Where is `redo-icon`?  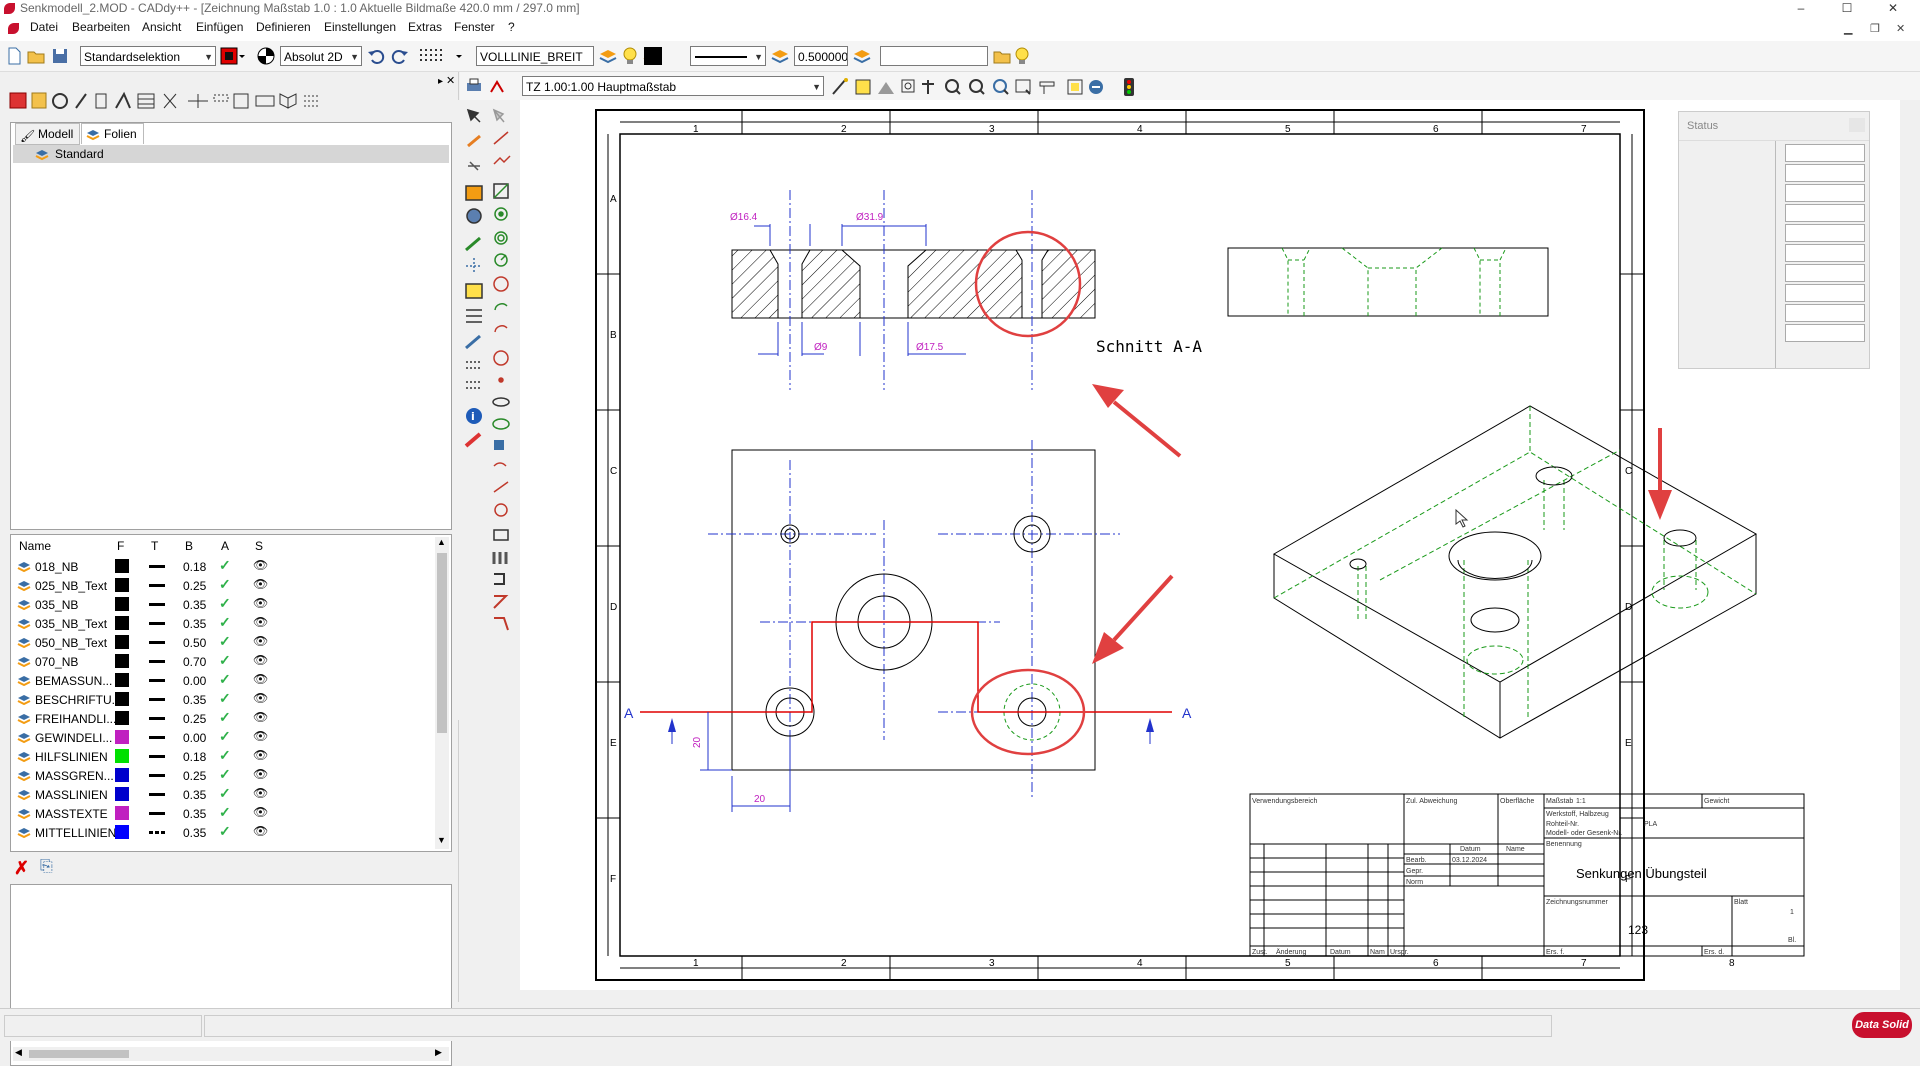
redo-icon is located at coordinates (400, 56).